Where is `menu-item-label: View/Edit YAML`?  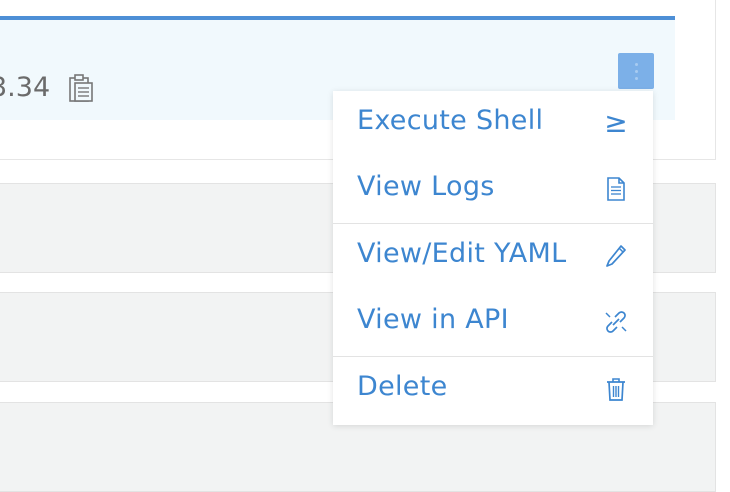
menu-item-label: View/Edit YAML is located at coordinates (462, 253).